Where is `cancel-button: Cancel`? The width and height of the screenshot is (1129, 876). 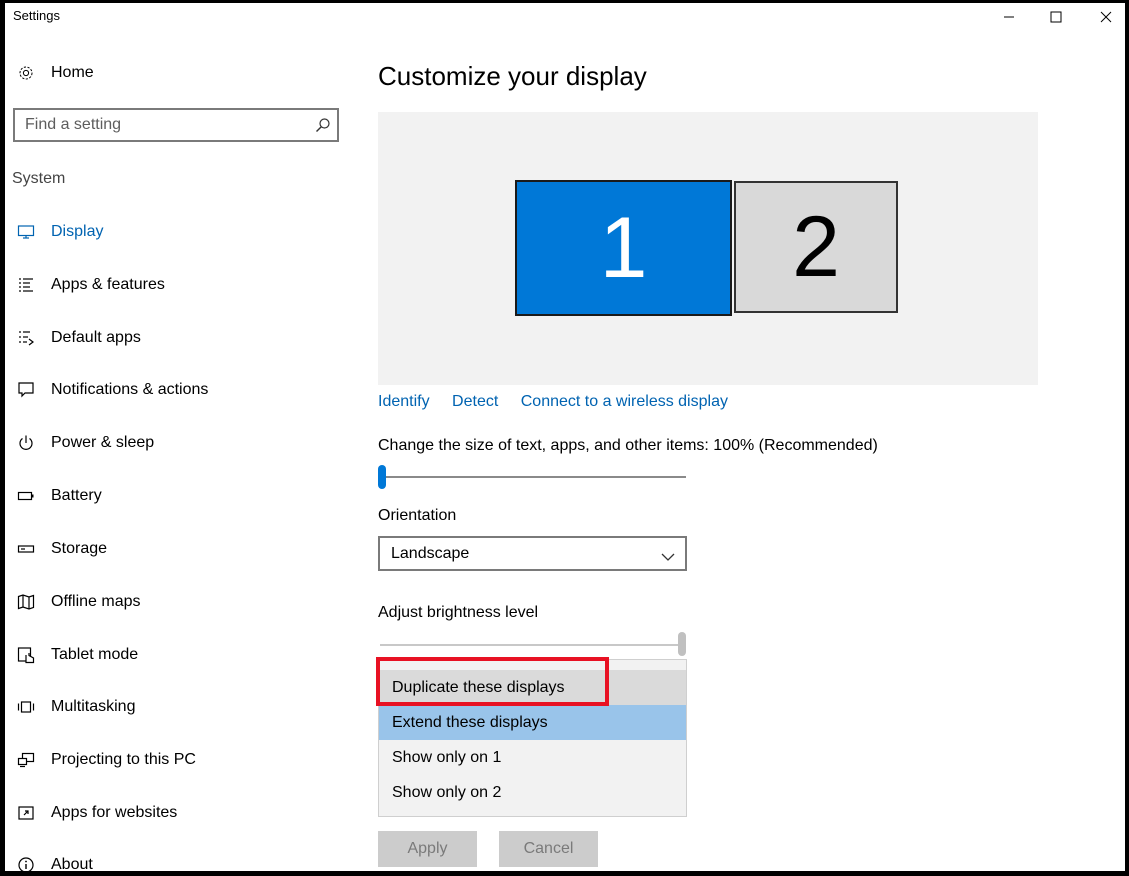 cancel-button: Cancel is located at coordinates (548, 849).